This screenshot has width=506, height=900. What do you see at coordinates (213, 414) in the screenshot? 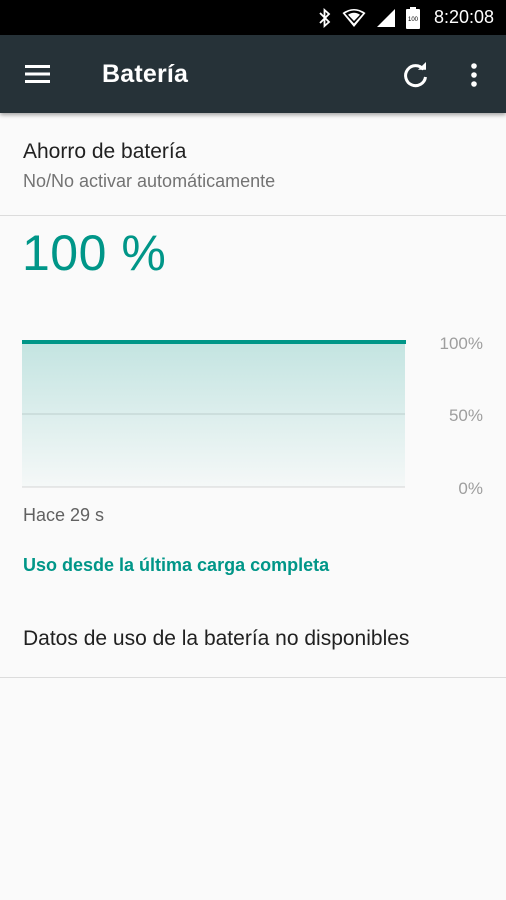
I see `battery-level-area` at bounding box center [213, 414].